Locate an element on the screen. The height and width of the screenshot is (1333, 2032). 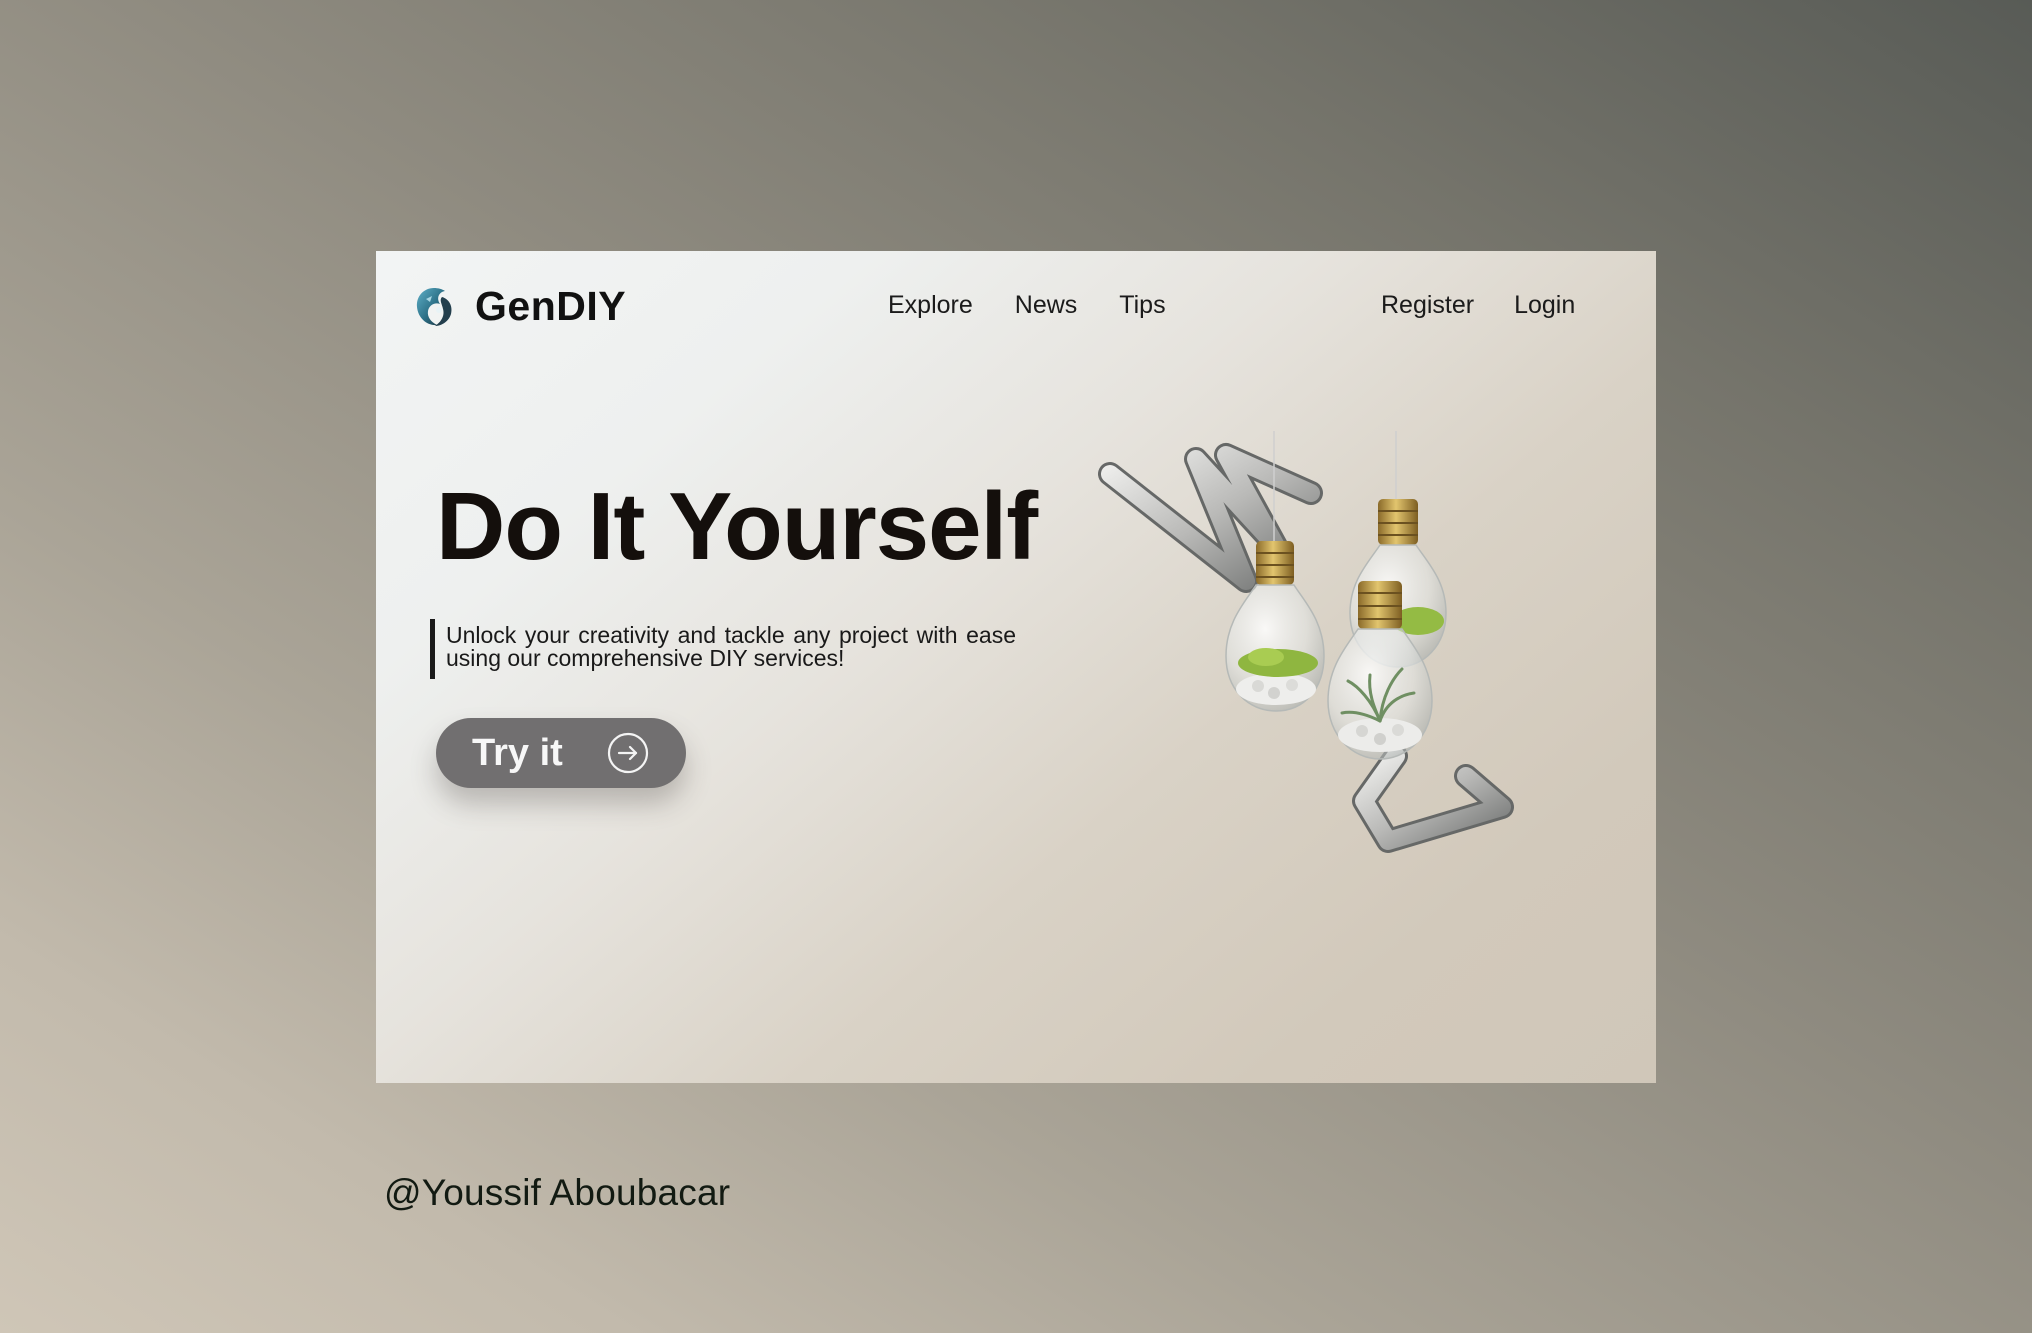
nav-link-explore: Explore is located at coordinates (930, 305).